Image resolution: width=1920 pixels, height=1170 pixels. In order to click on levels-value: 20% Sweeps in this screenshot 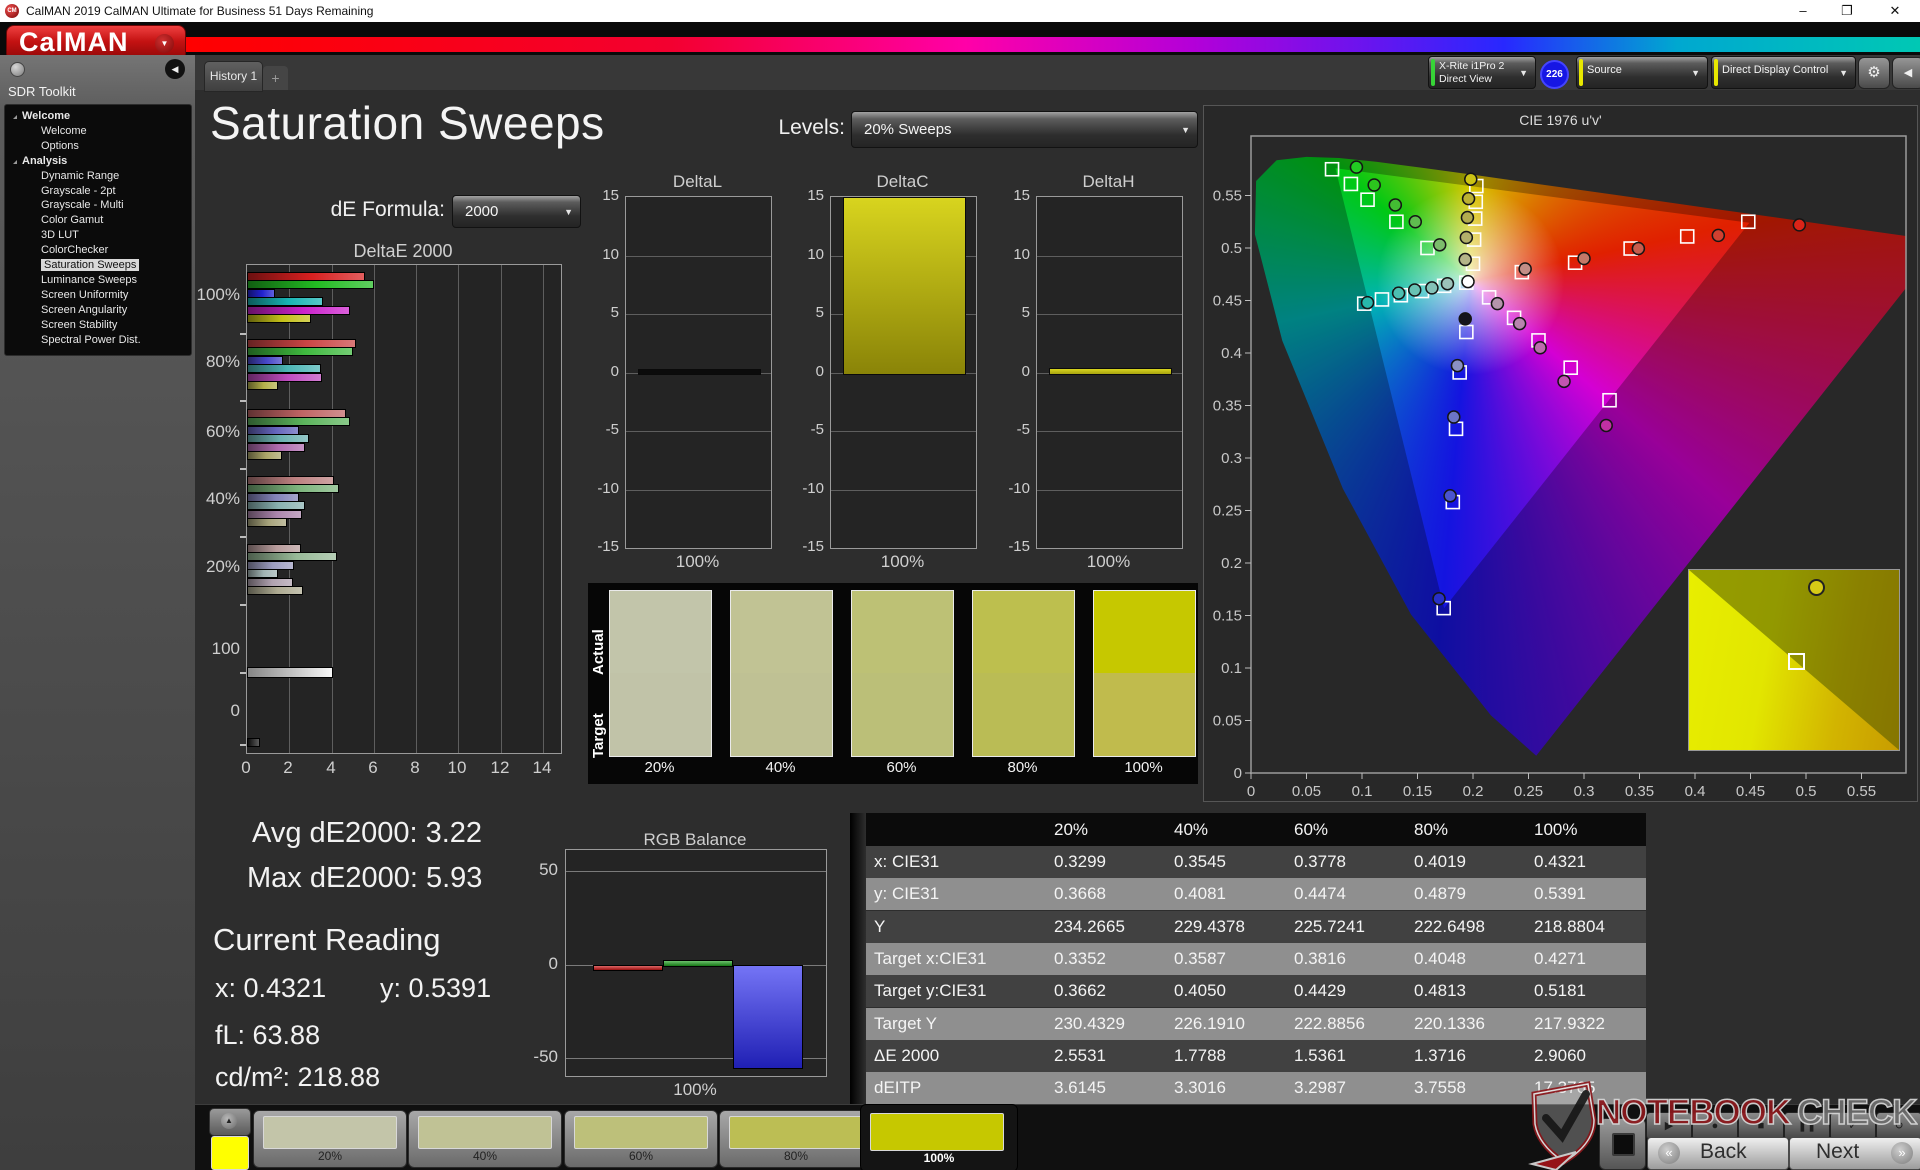, I will do `click(908, 129)`.